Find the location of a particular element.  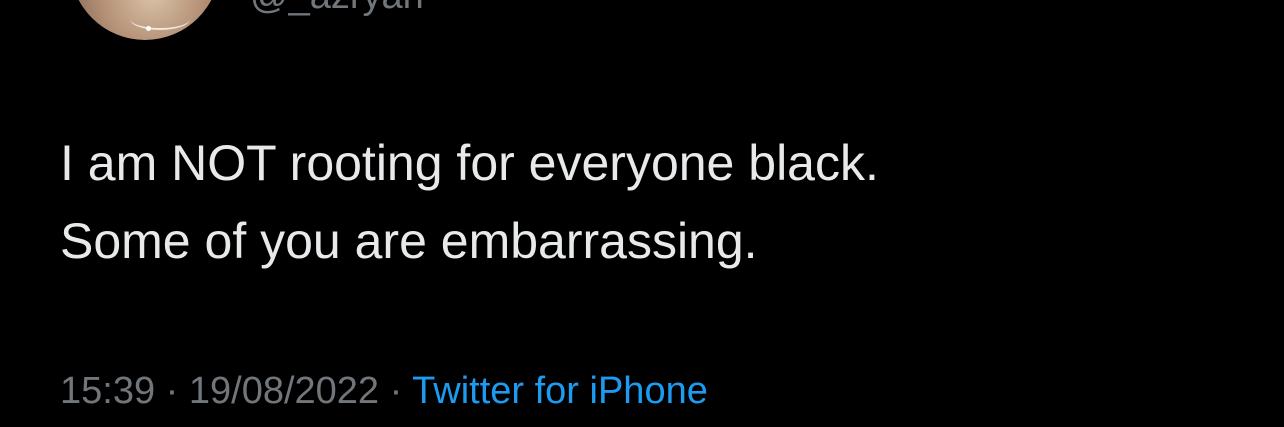

tweet-date: 19/08/2022 is located at coordinates (284, 391).